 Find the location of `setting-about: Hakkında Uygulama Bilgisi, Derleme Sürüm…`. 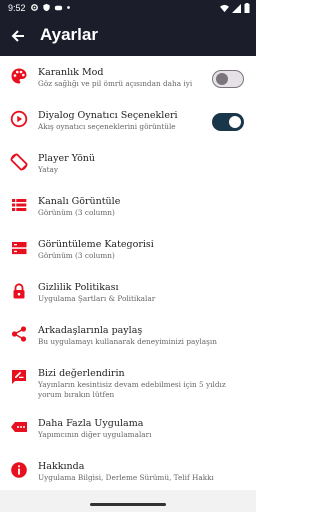

setting-about: Hakkında Uygulama Bilgisi, Derleme Sürüm… is located at coordinates (128, 471).